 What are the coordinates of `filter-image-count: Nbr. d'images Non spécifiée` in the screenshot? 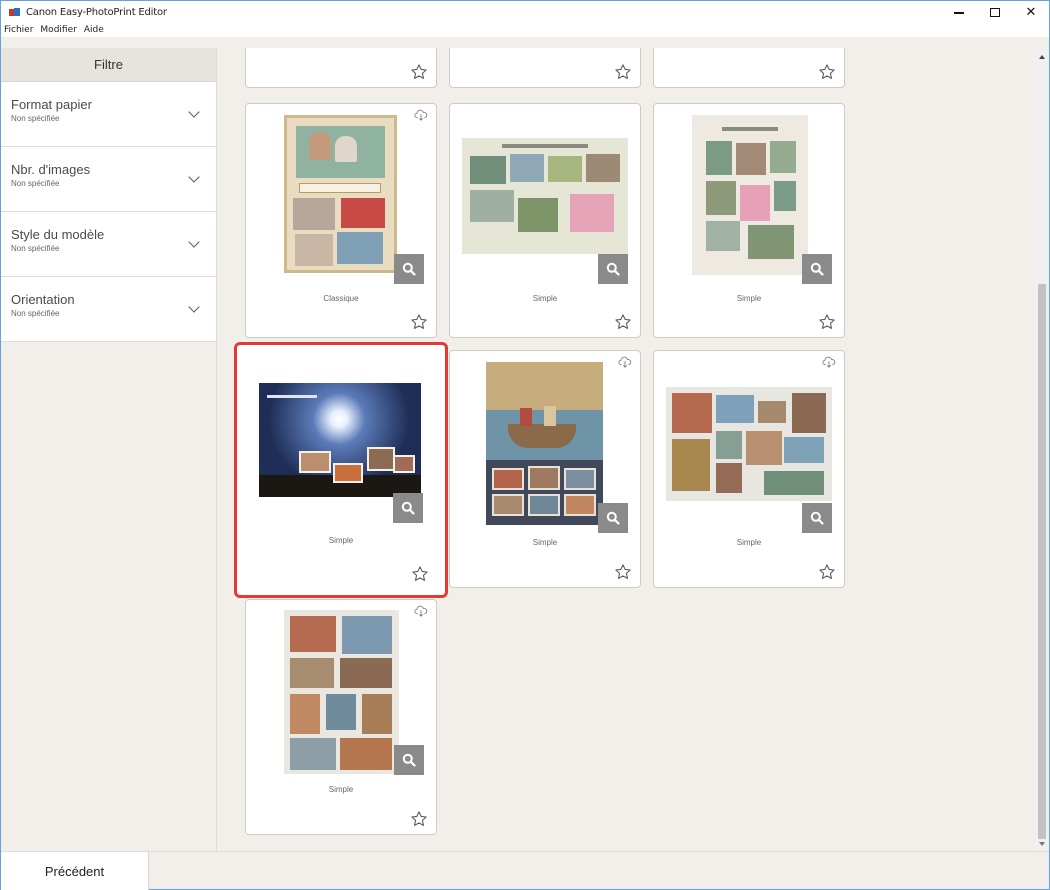 It's located at (108, 179).